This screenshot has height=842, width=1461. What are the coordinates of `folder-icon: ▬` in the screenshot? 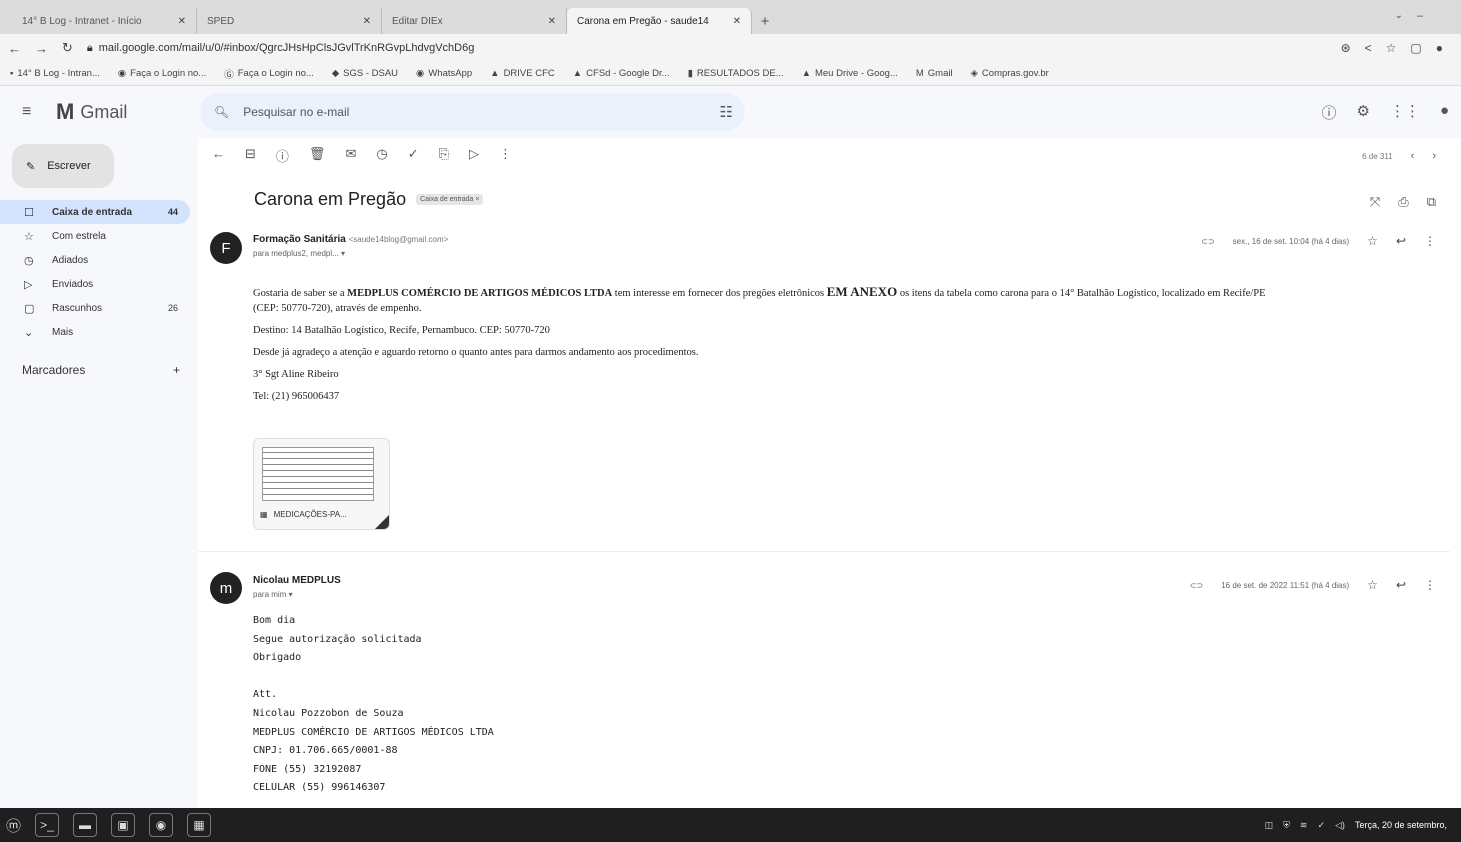 It's located at (85, 825).